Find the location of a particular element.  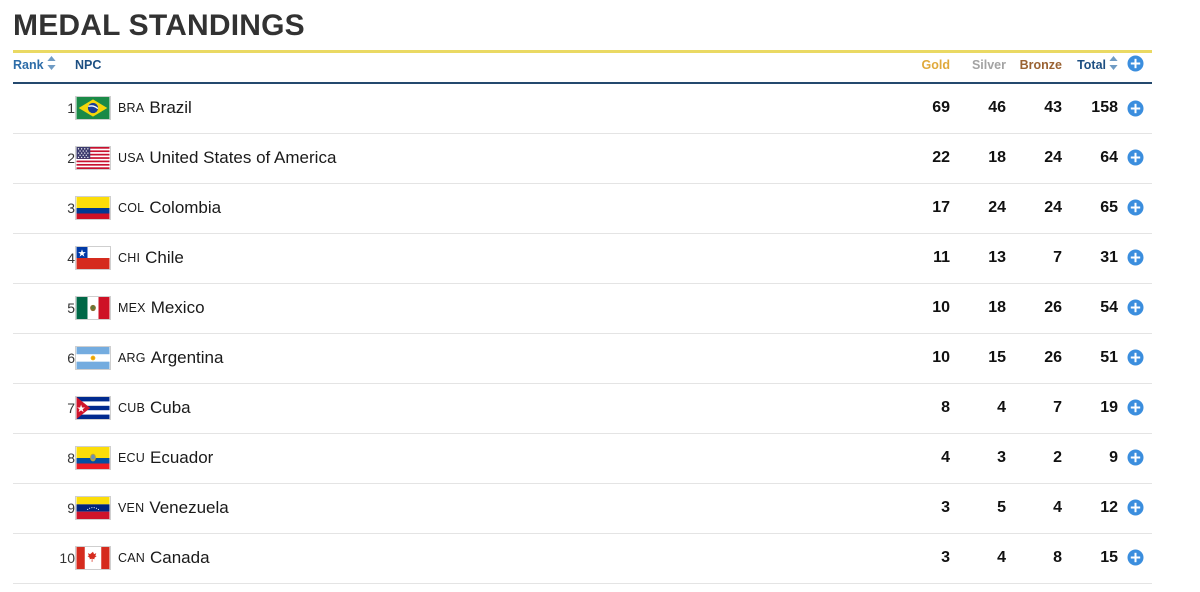

cell-bronze: 8 is located at coordinates (1057, 557).